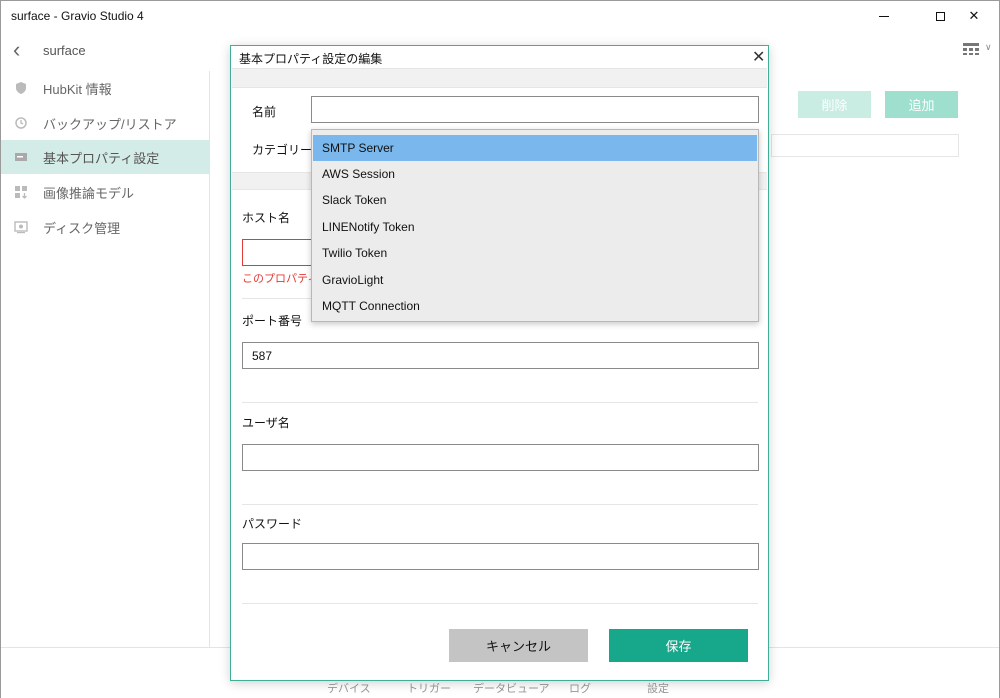  I want to click on model-icon, so click(21, 192).